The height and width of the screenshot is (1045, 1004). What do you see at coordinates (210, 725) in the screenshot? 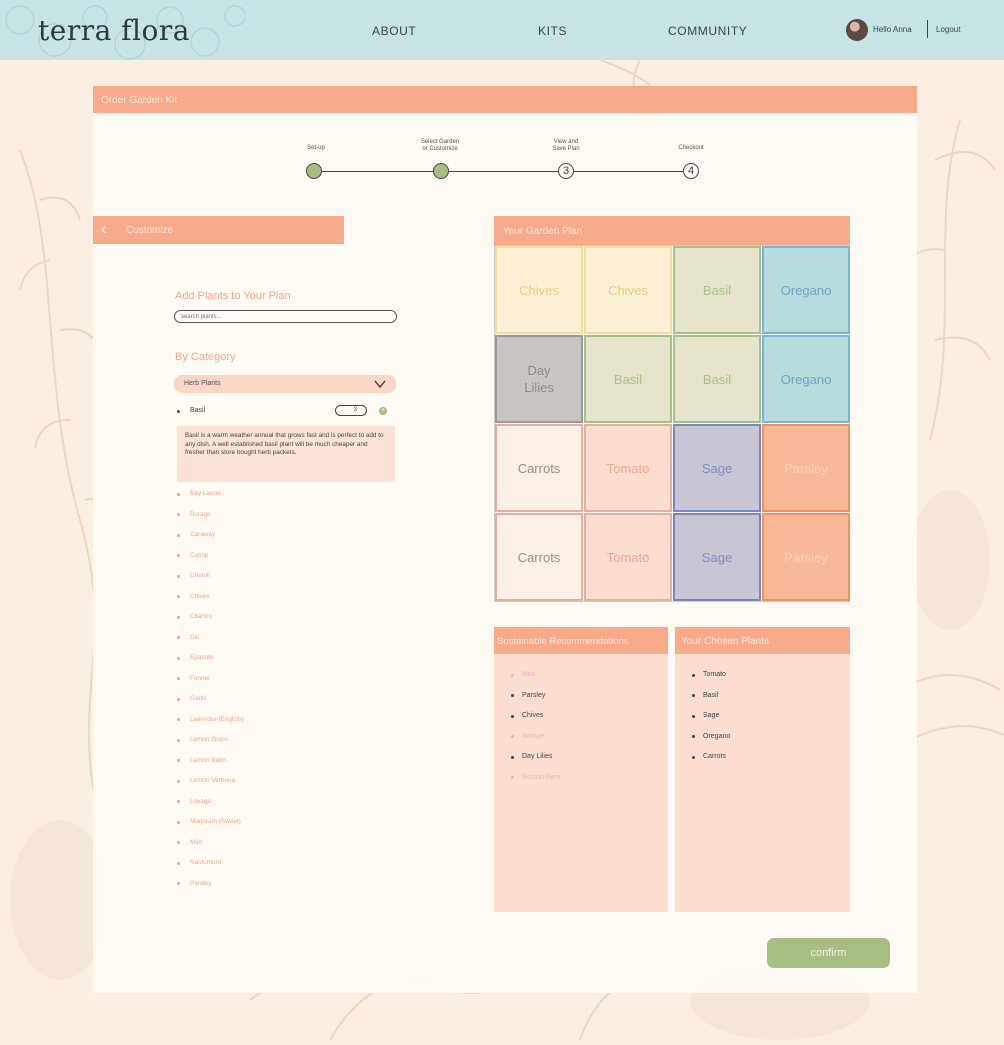
I see `herb-list-item: Lavender (English)` at bounding box center [210, 725].